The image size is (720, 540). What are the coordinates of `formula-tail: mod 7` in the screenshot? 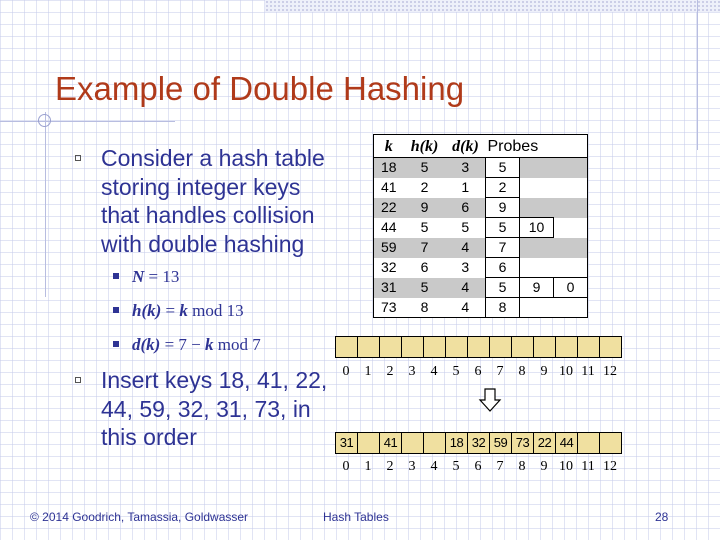 It's located at (237, 344).